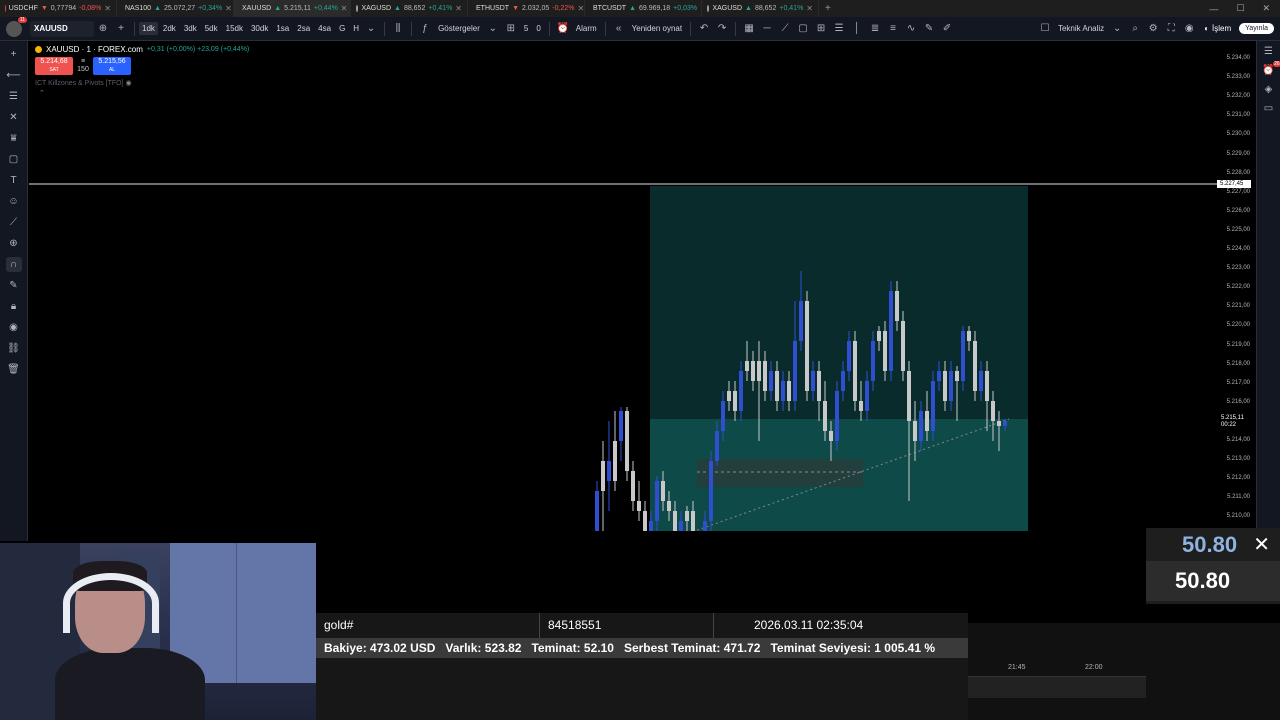  I want to click on separator, so click(412, 28).